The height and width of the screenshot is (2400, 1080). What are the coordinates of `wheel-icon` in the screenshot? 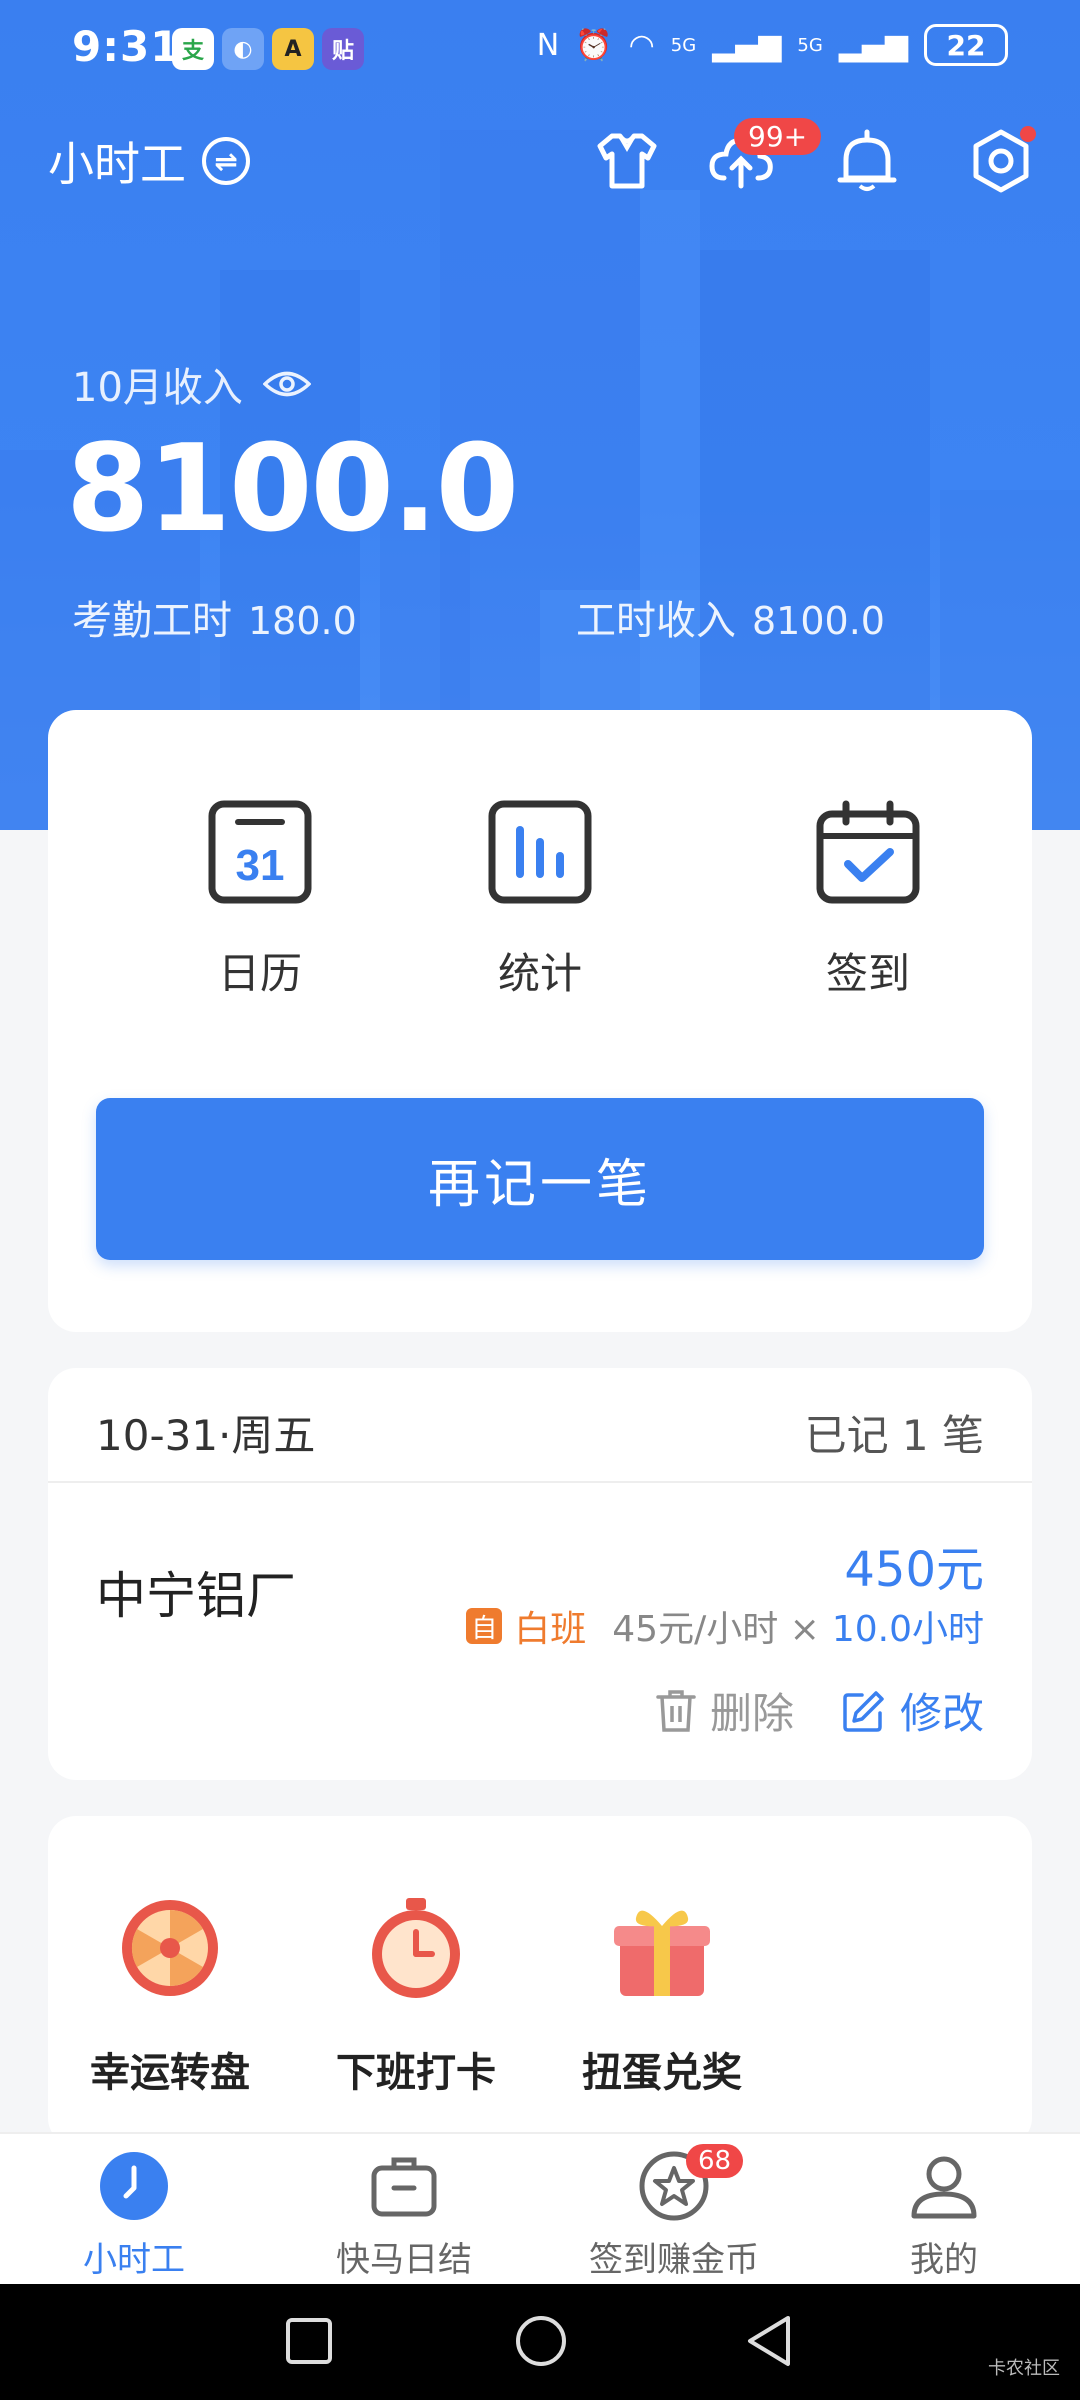 It's located at (170, 1948).